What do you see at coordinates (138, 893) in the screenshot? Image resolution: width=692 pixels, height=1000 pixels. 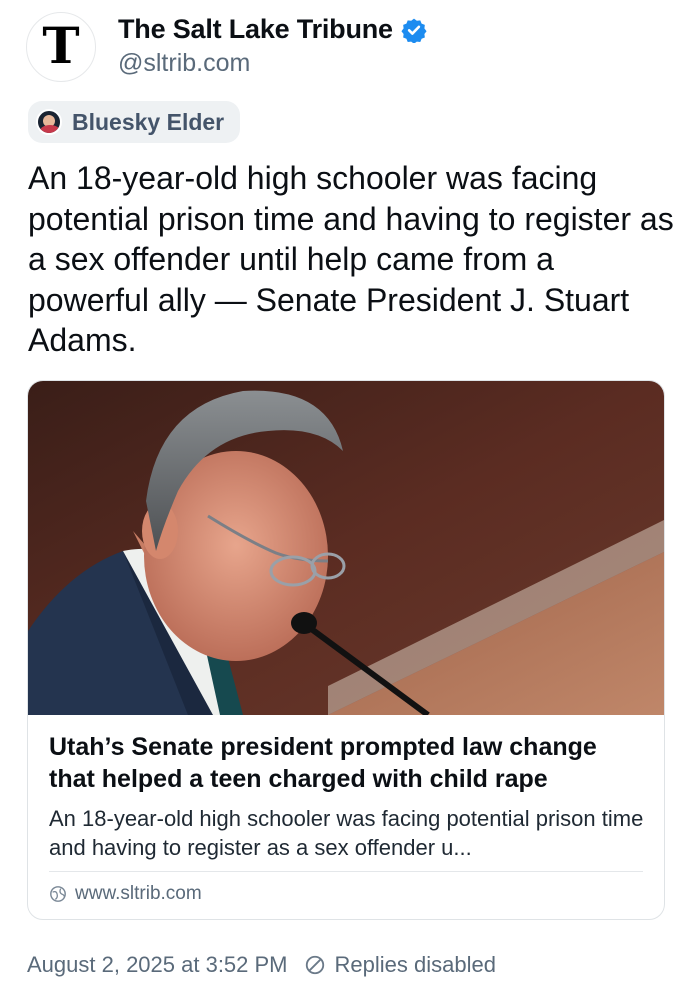 I see `link-card-domain-text: www.sltrib.com` at bounding box center [138, 893].